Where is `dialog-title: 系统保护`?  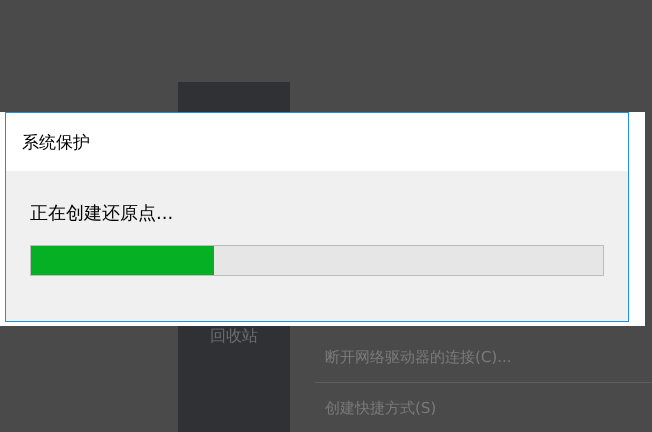
dialog-title: 系统保护 is located at coordinates (56, 143).